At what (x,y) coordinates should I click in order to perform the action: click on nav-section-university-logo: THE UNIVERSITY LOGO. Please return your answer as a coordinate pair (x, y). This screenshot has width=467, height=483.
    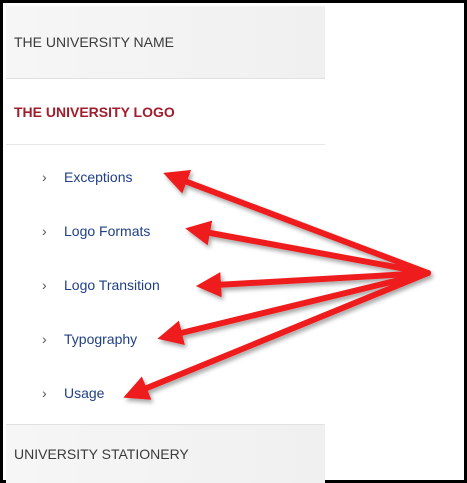
    Looking at the image, I should click on (165, 112).